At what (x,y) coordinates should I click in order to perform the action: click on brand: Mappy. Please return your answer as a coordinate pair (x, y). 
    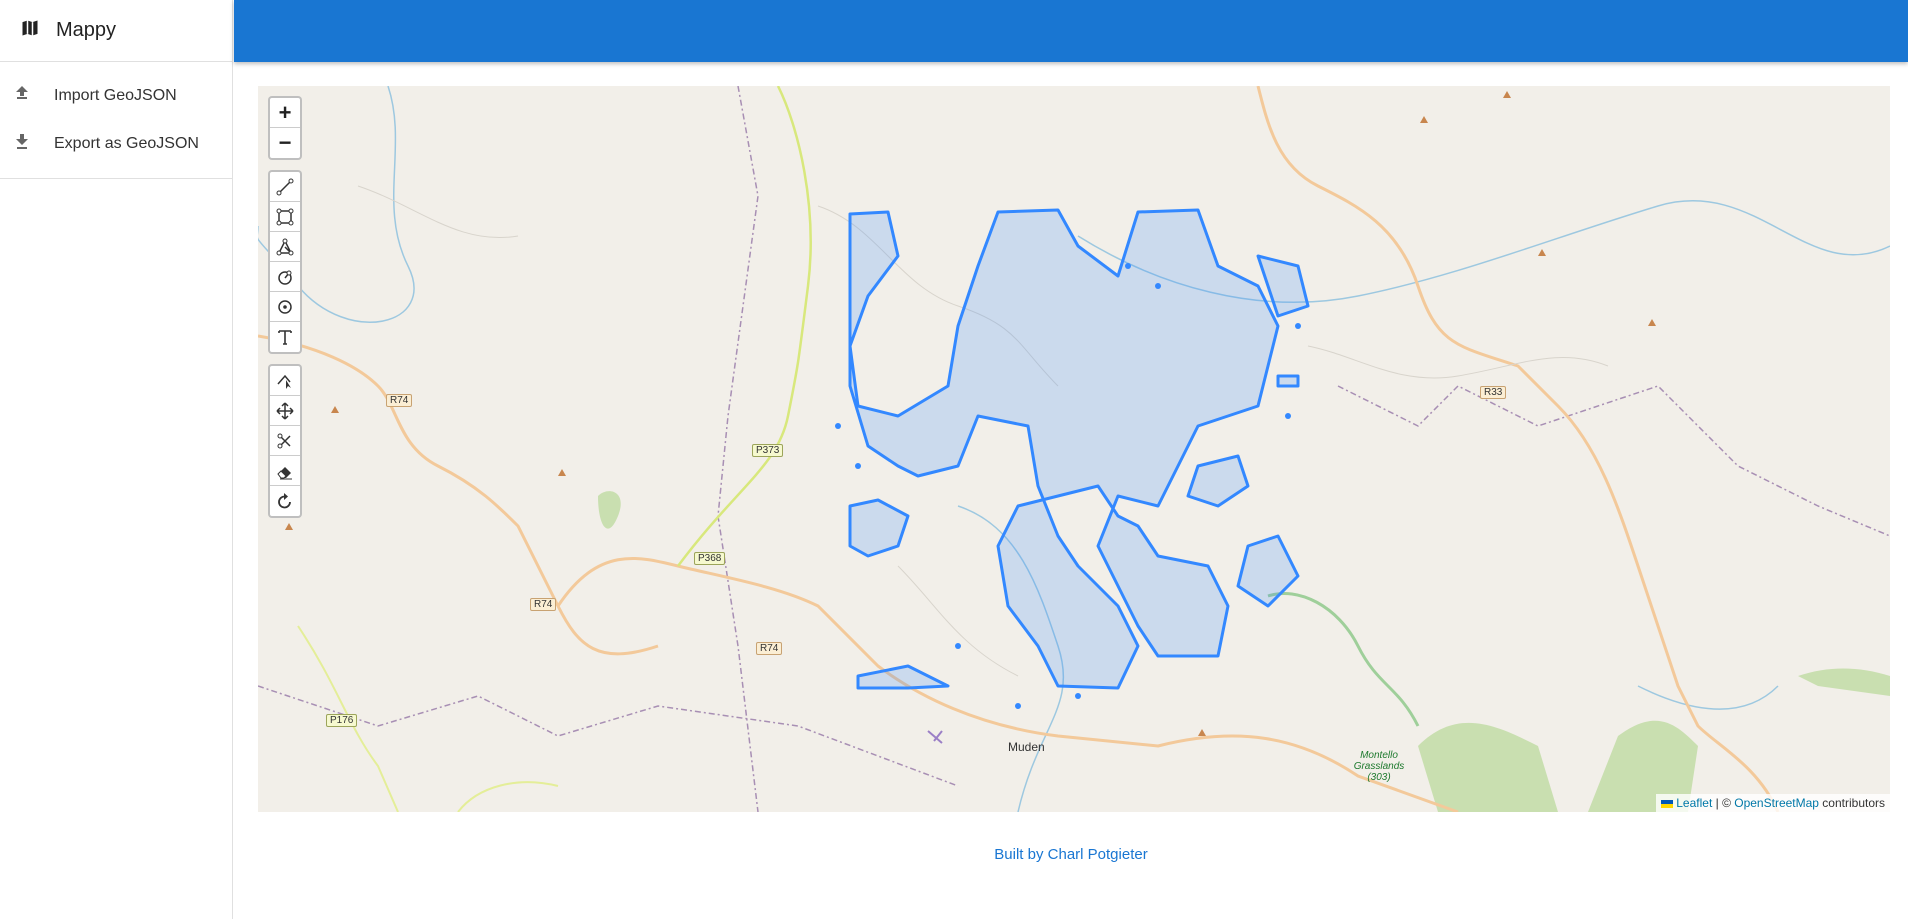
    Looking at the image, I should click on (116, 31).